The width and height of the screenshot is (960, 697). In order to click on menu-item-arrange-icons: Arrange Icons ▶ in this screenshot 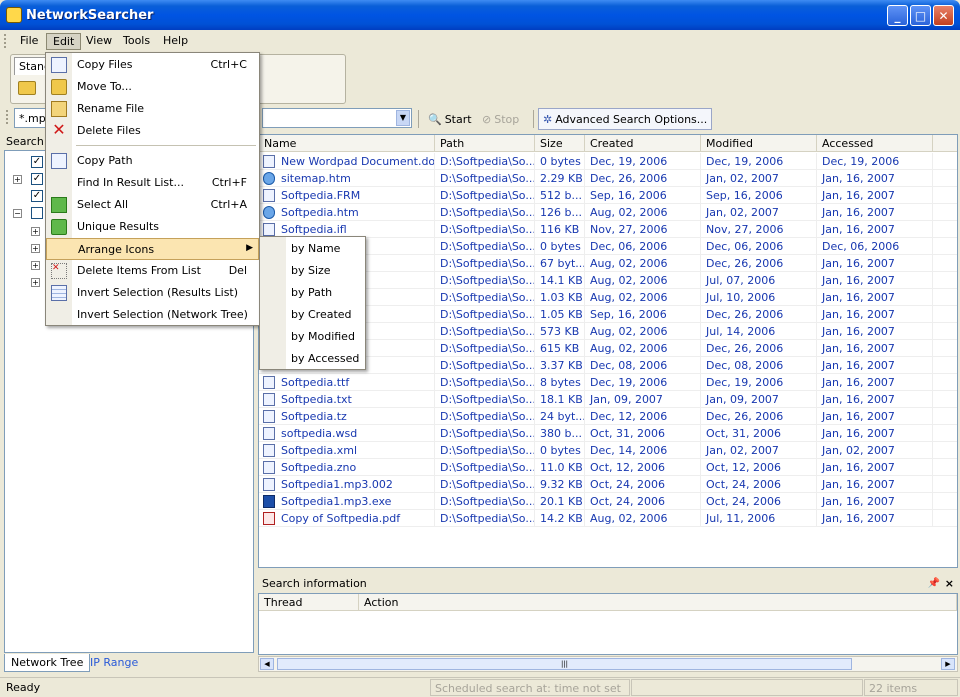, I will do `click(152, 249)`.